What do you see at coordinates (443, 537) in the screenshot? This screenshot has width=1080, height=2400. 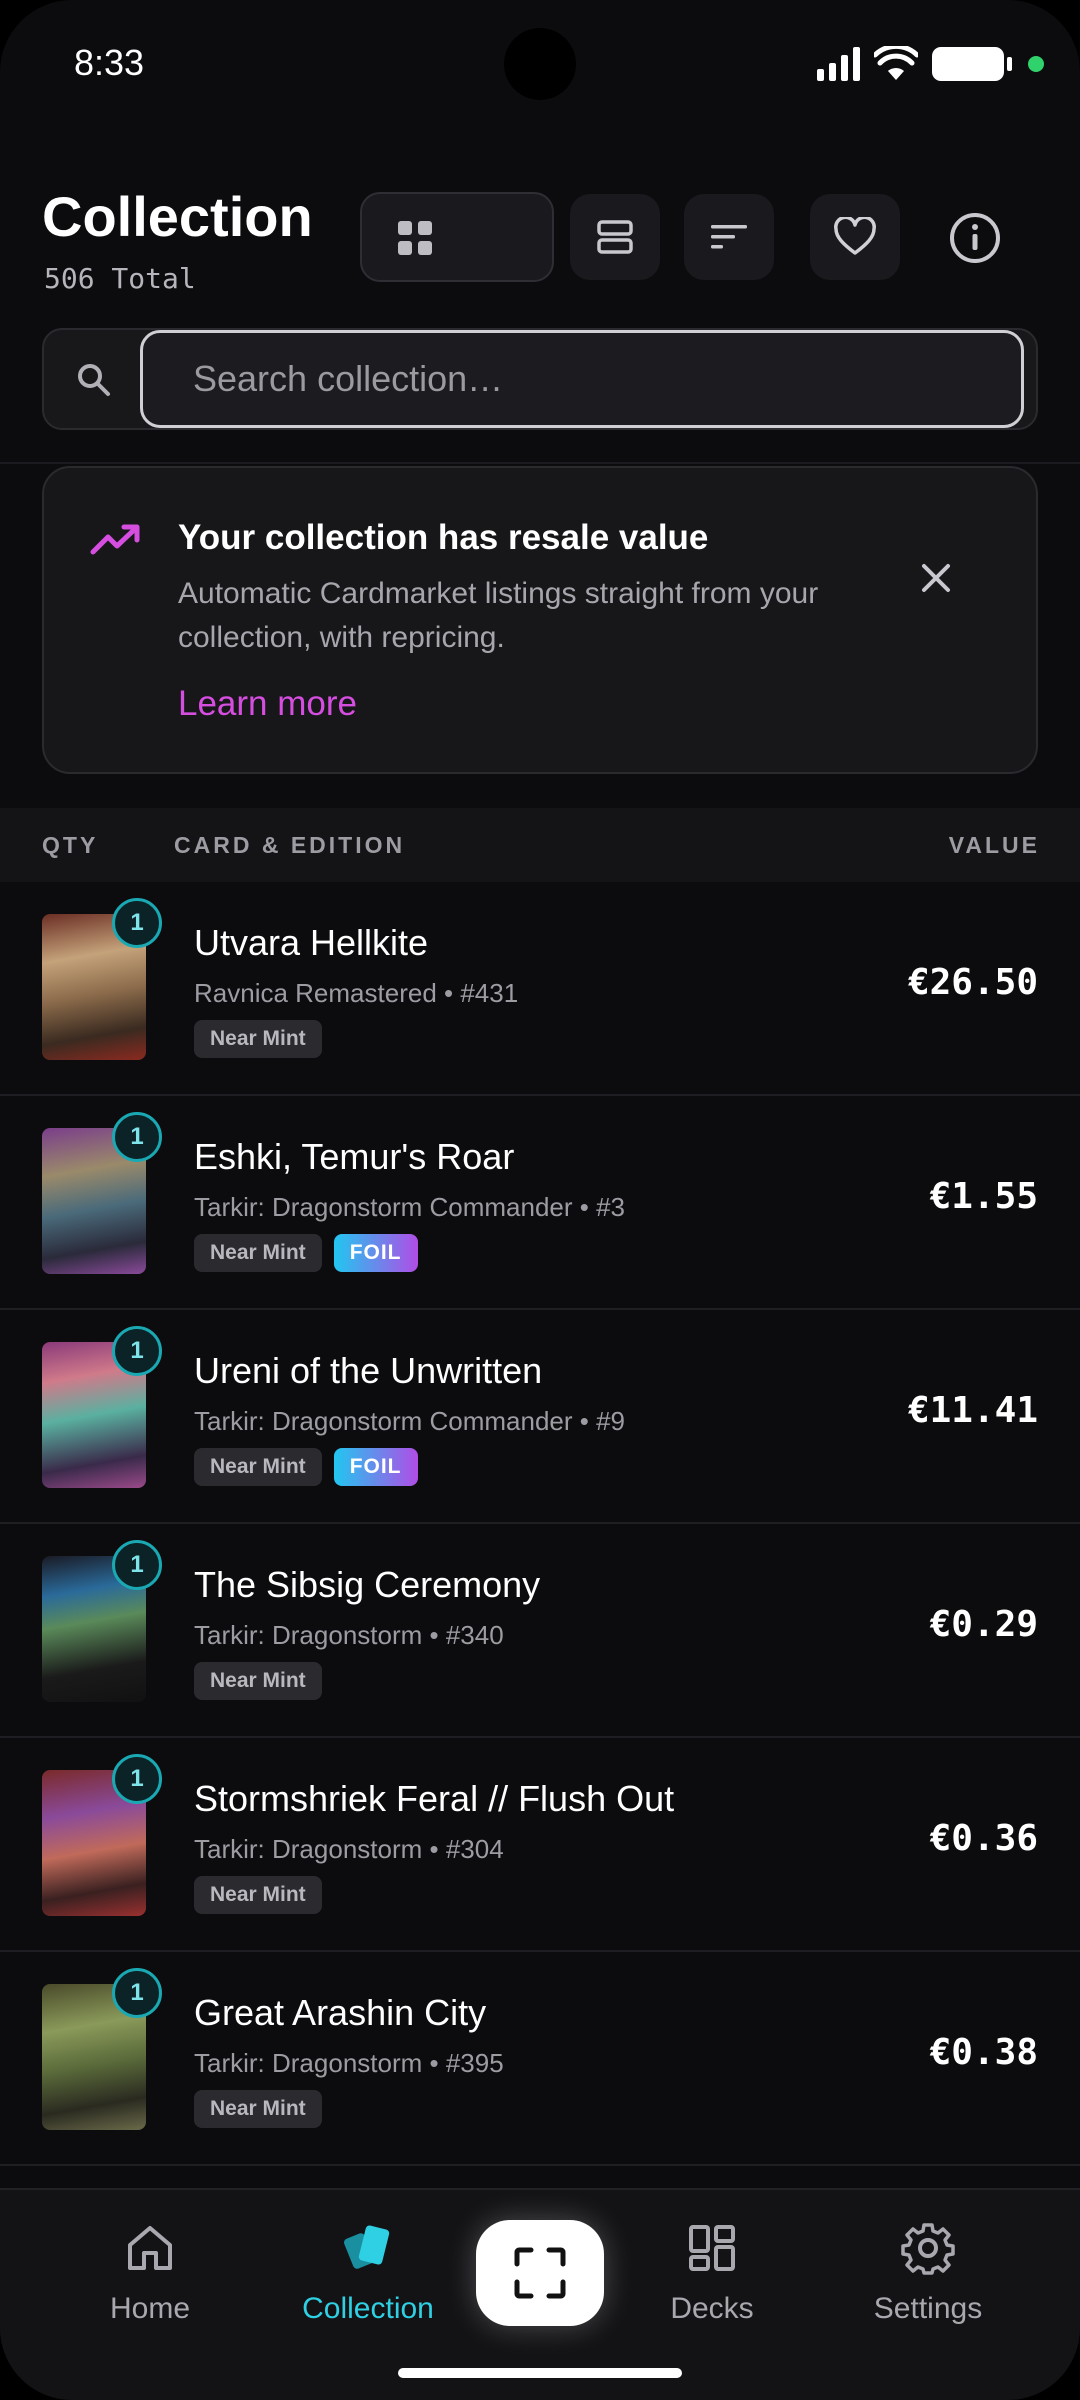 I see `banner-title: Your collection has resale value` at bounding box center [443, 537].